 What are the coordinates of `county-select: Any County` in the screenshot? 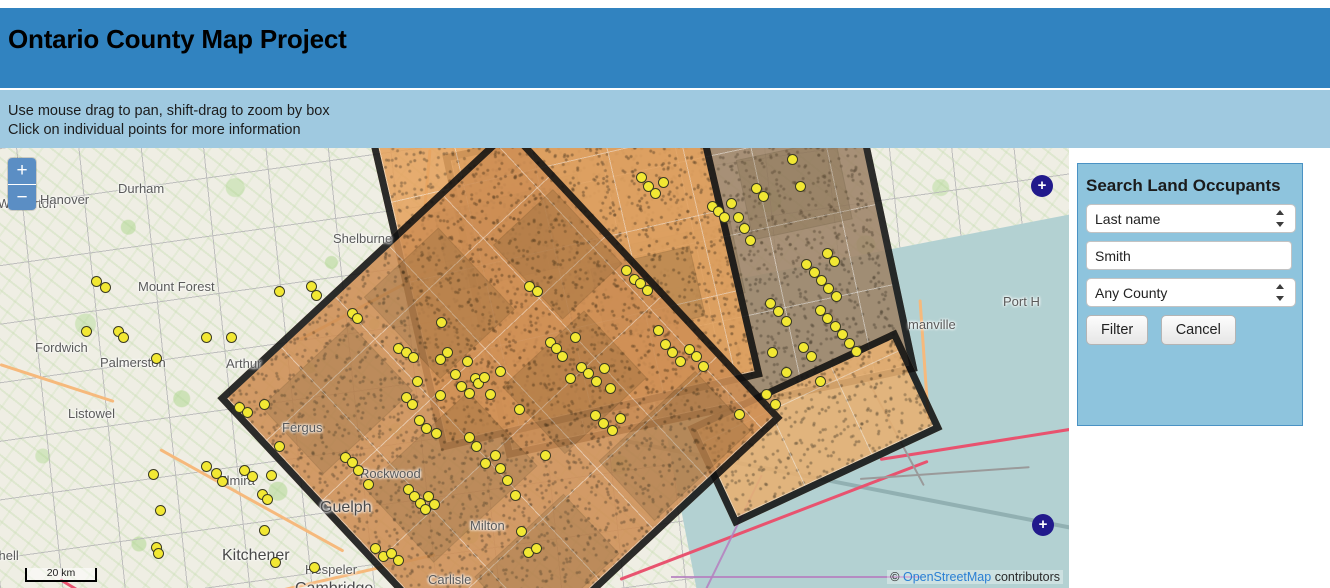 It's located at (1191, 292).